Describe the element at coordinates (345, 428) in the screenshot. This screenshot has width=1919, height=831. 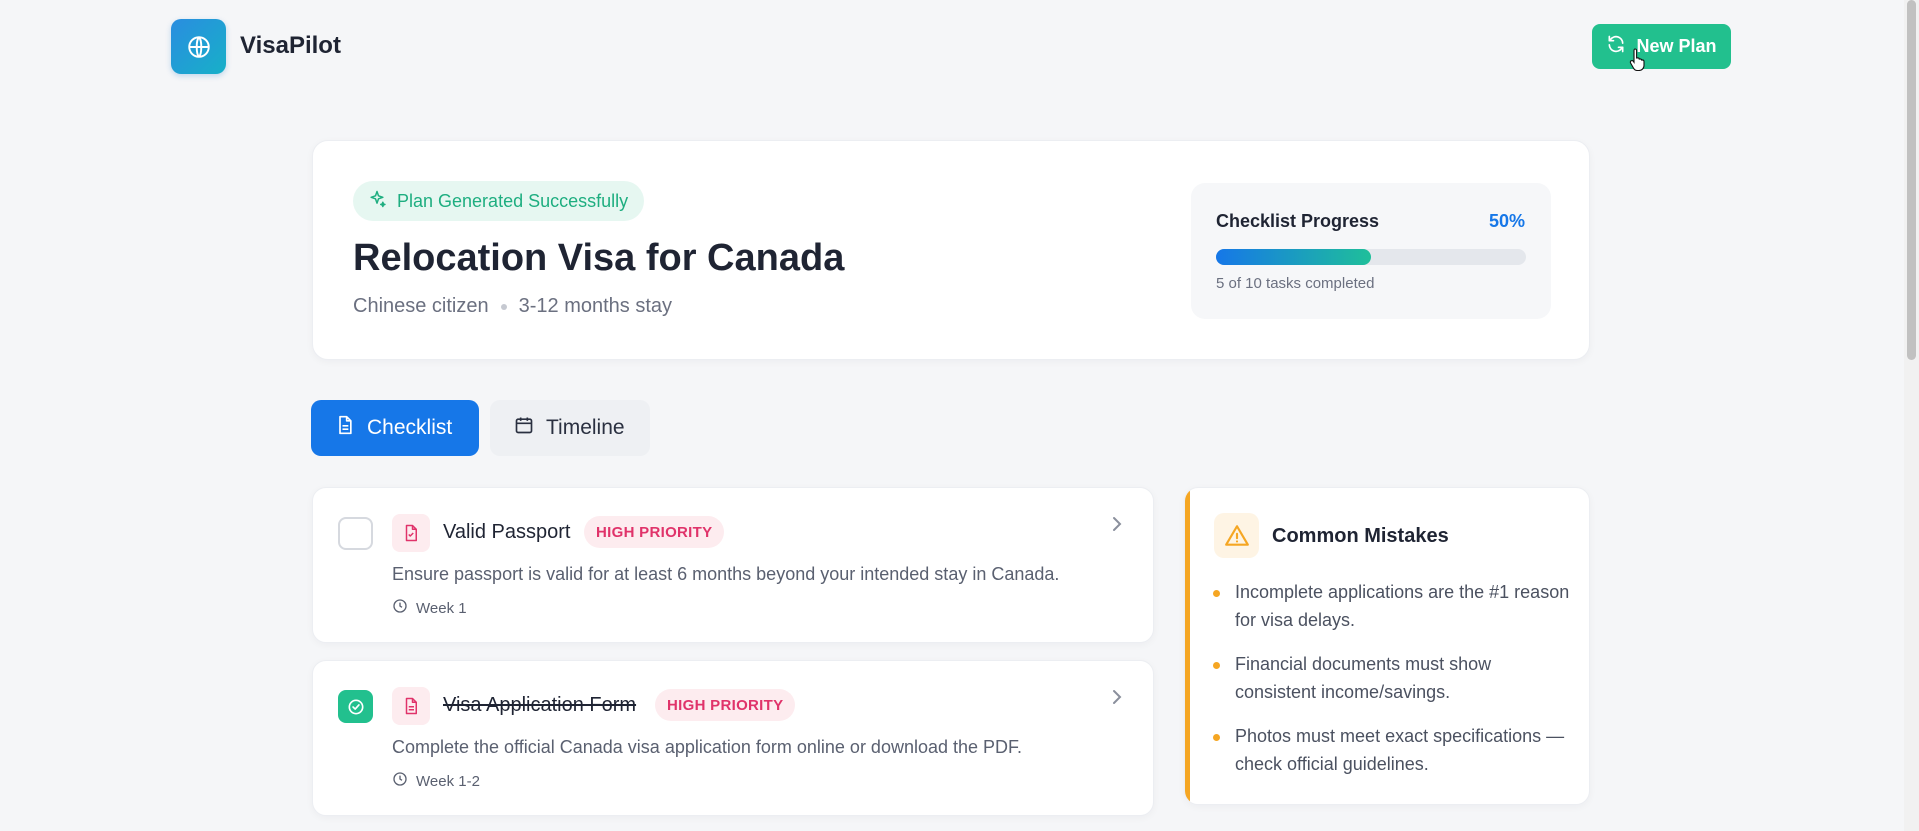
I see `document-icon` at that location.